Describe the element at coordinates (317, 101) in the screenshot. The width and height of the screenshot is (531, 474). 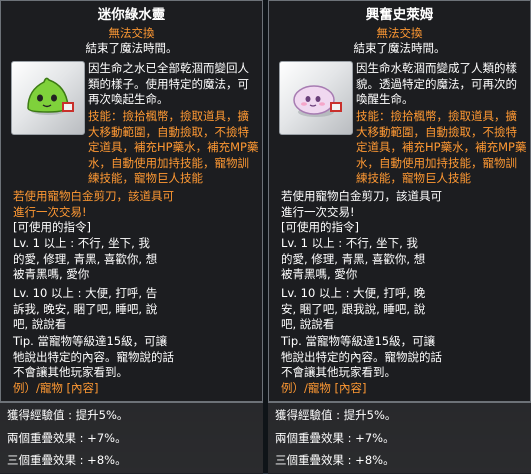
I see `pink-slime-pet-icon` at that location.